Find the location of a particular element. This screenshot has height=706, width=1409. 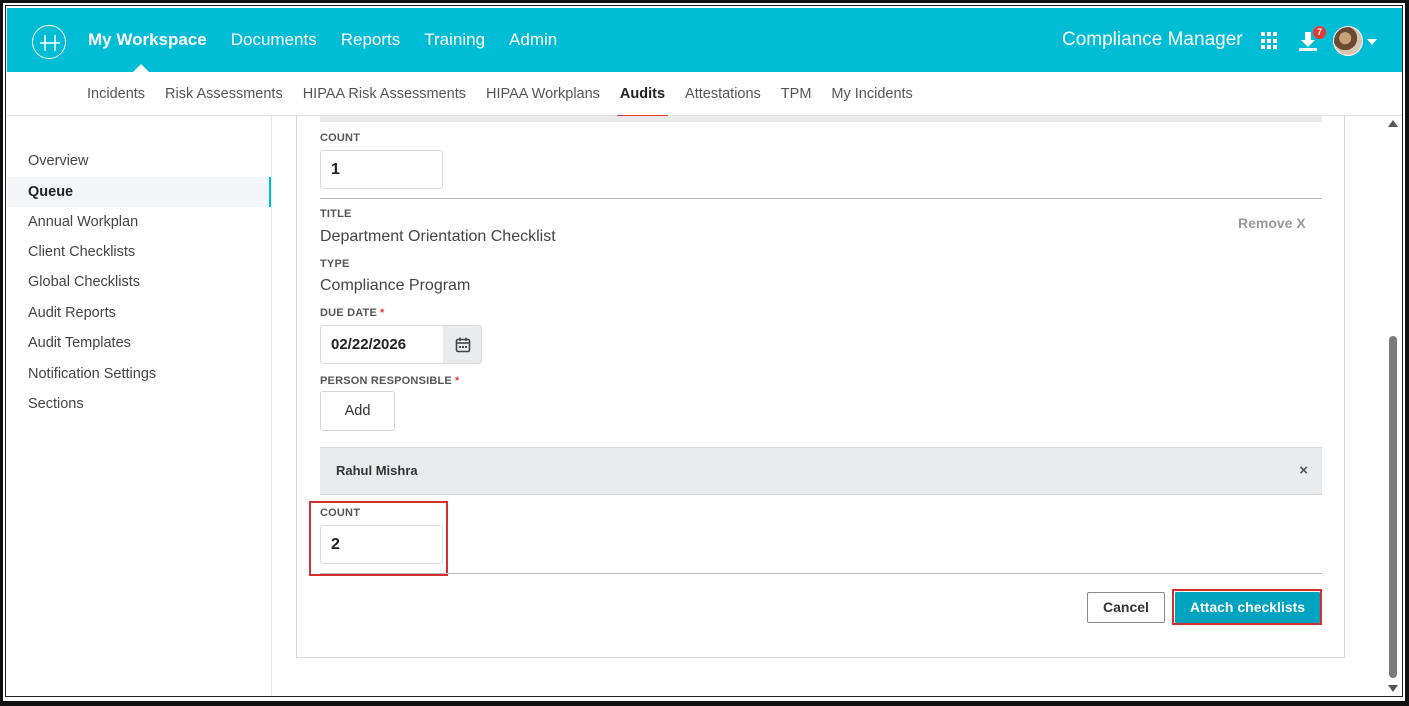

notification-badge: 7 is located at coordinates (1319, 32).